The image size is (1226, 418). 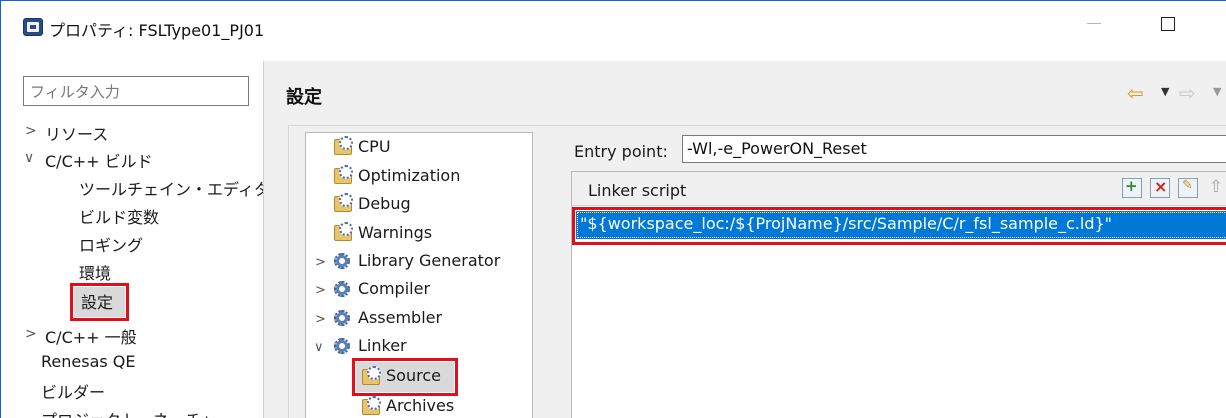 I want to click on nav-item-resource: リソース, so click(x=76, y=133).